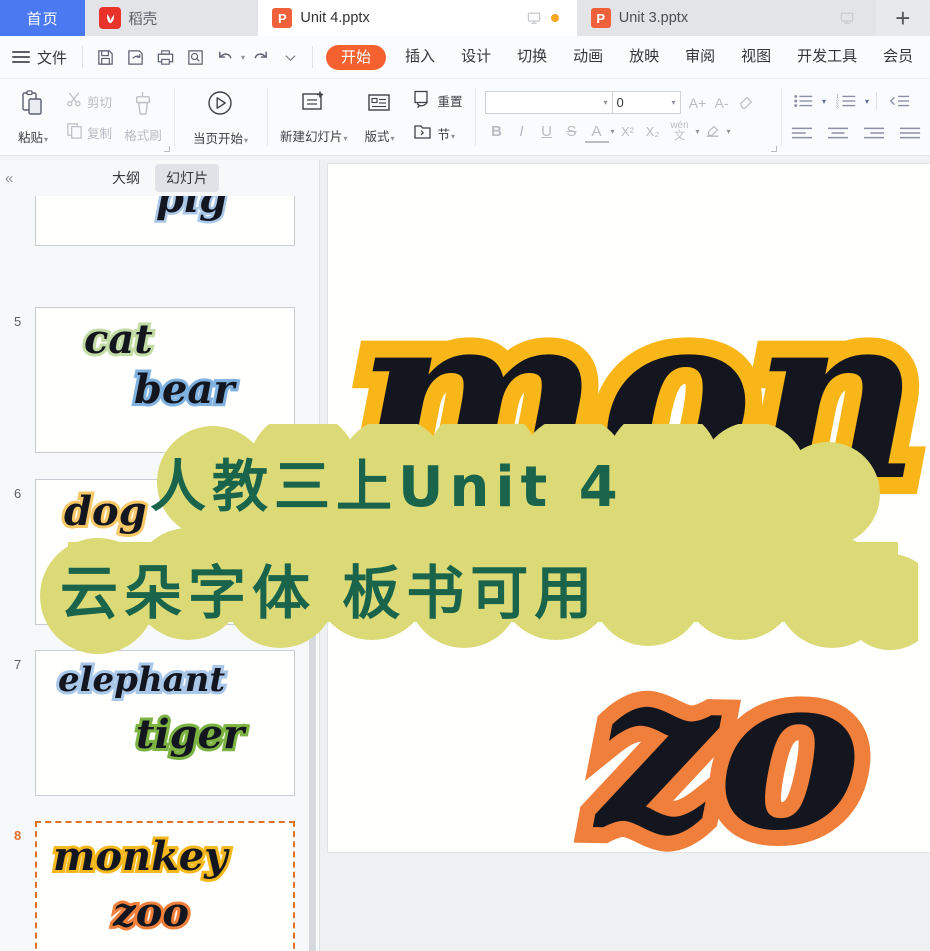 This screenshot has height=951, width=930. Describe the element at coordinates (52, 58) in the screenshot. I see `file-menu-label: 文件` at that location.